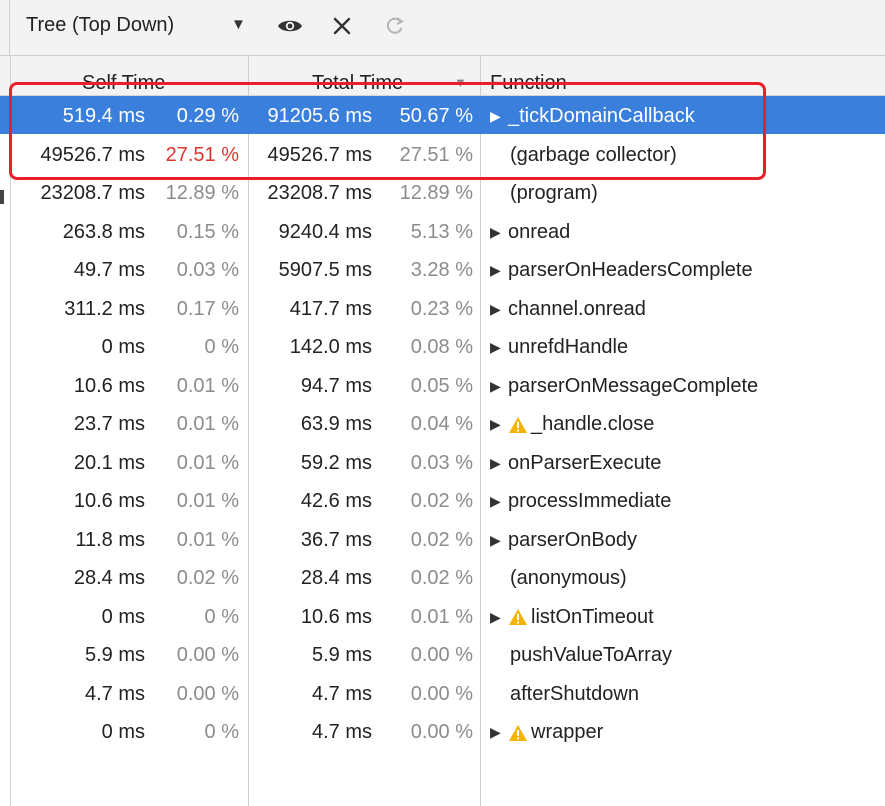 The image size is (885, 806). I want to click on total-time-header: Total Time ▼, so click(364, 76).